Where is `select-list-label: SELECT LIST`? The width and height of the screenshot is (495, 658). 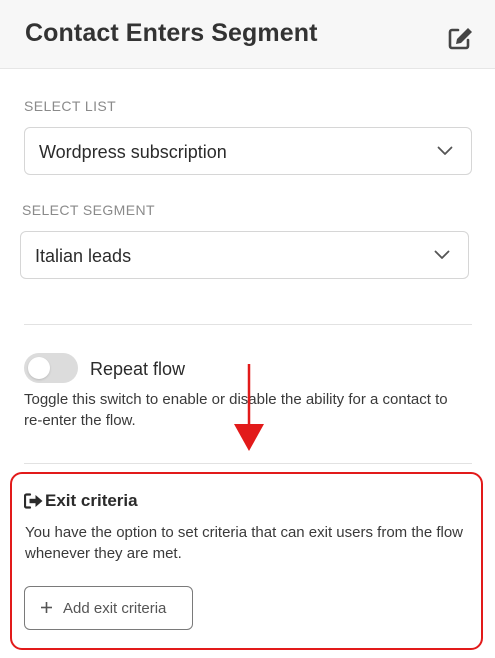
select-list-label: SELECT LIST is located at coordinates (70, 106).